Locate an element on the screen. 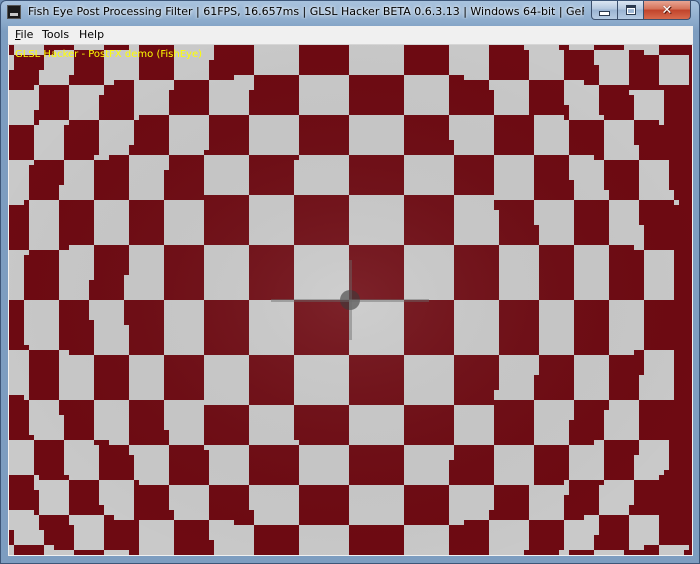 This screenshot has height=564, width=700. close-button: ✕ is located at coordinates (667, 10).